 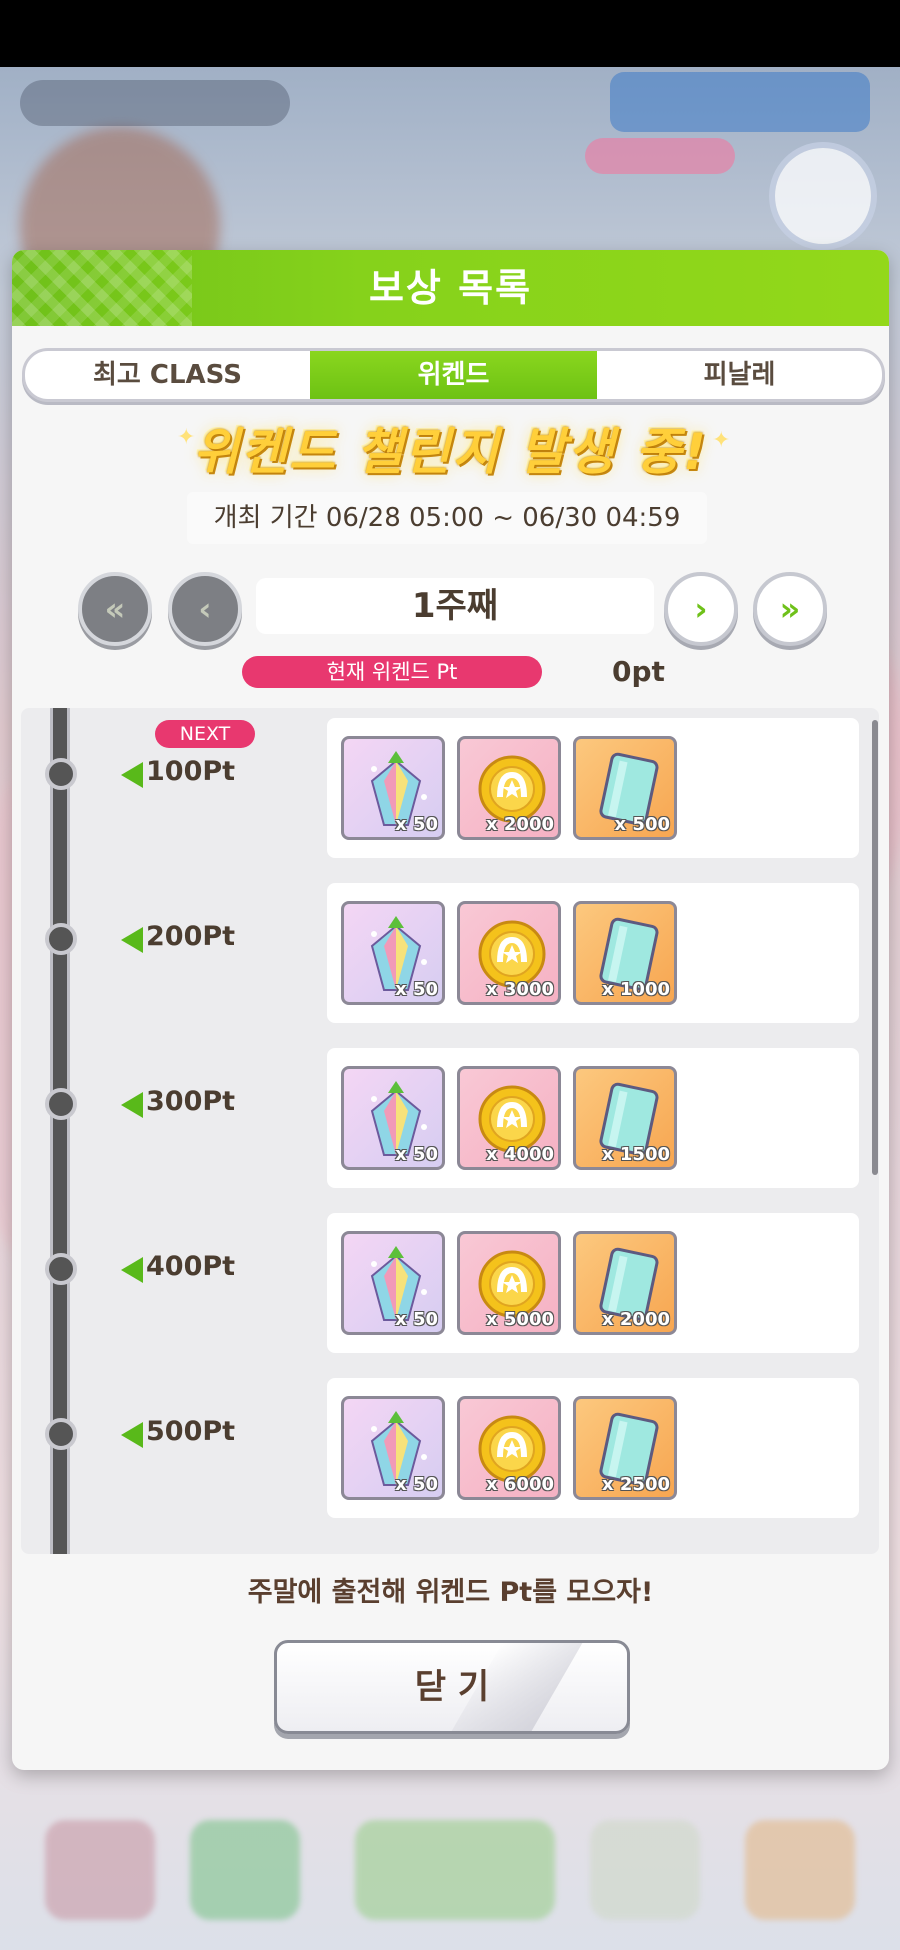 What do you see at coordinates (447, 518) in the screenshot?
I see `event-period: 개최 기간 06/28 05:00 ~ 06/30 04:59` at bounding box center [447, 518].